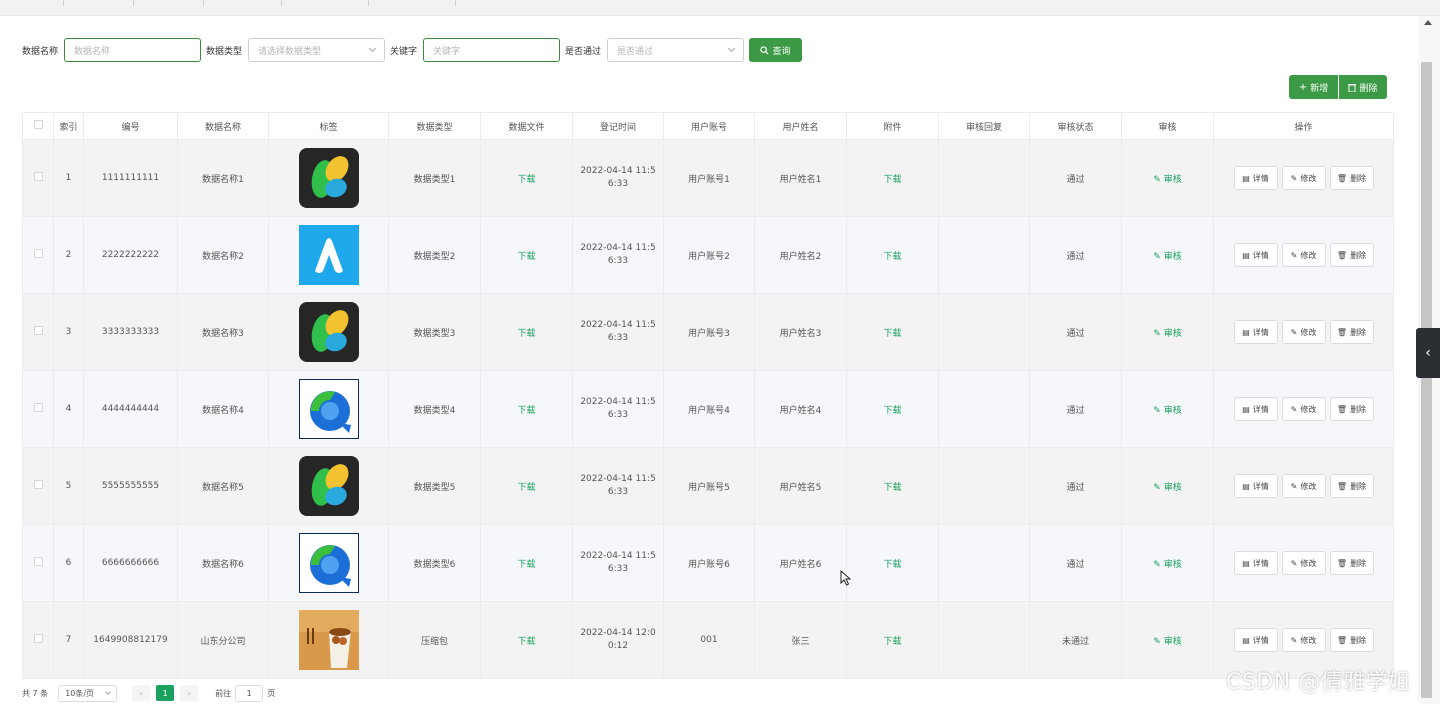 This screenshot has height=704, width=1440. I want to click on scroll-up-icon, so click(1428, 22).